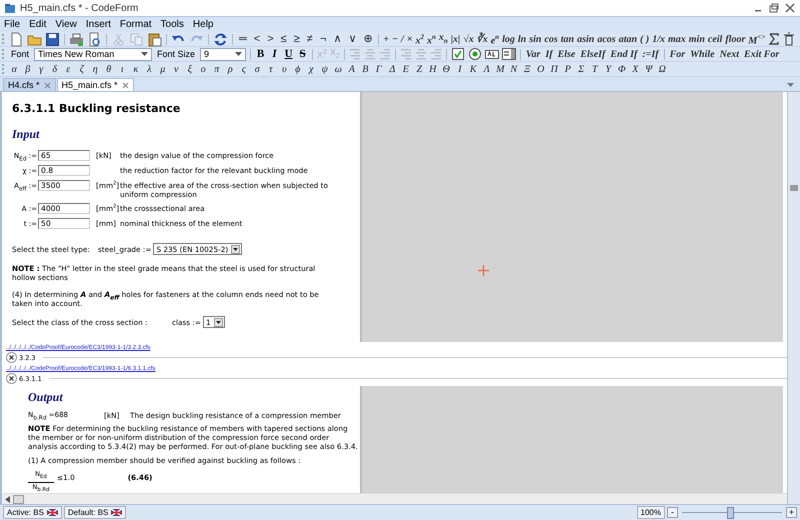 Image resolution: width=800 pixels, height=520 pixels. I want to click on greek-letter-button: τ, so click(271, 69).